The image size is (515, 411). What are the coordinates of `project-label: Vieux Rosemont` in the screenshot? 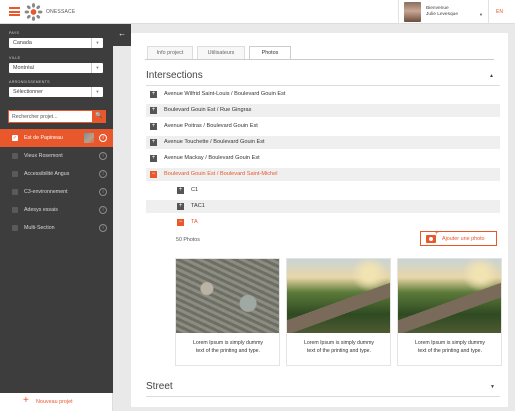 It's located at (43, 156).